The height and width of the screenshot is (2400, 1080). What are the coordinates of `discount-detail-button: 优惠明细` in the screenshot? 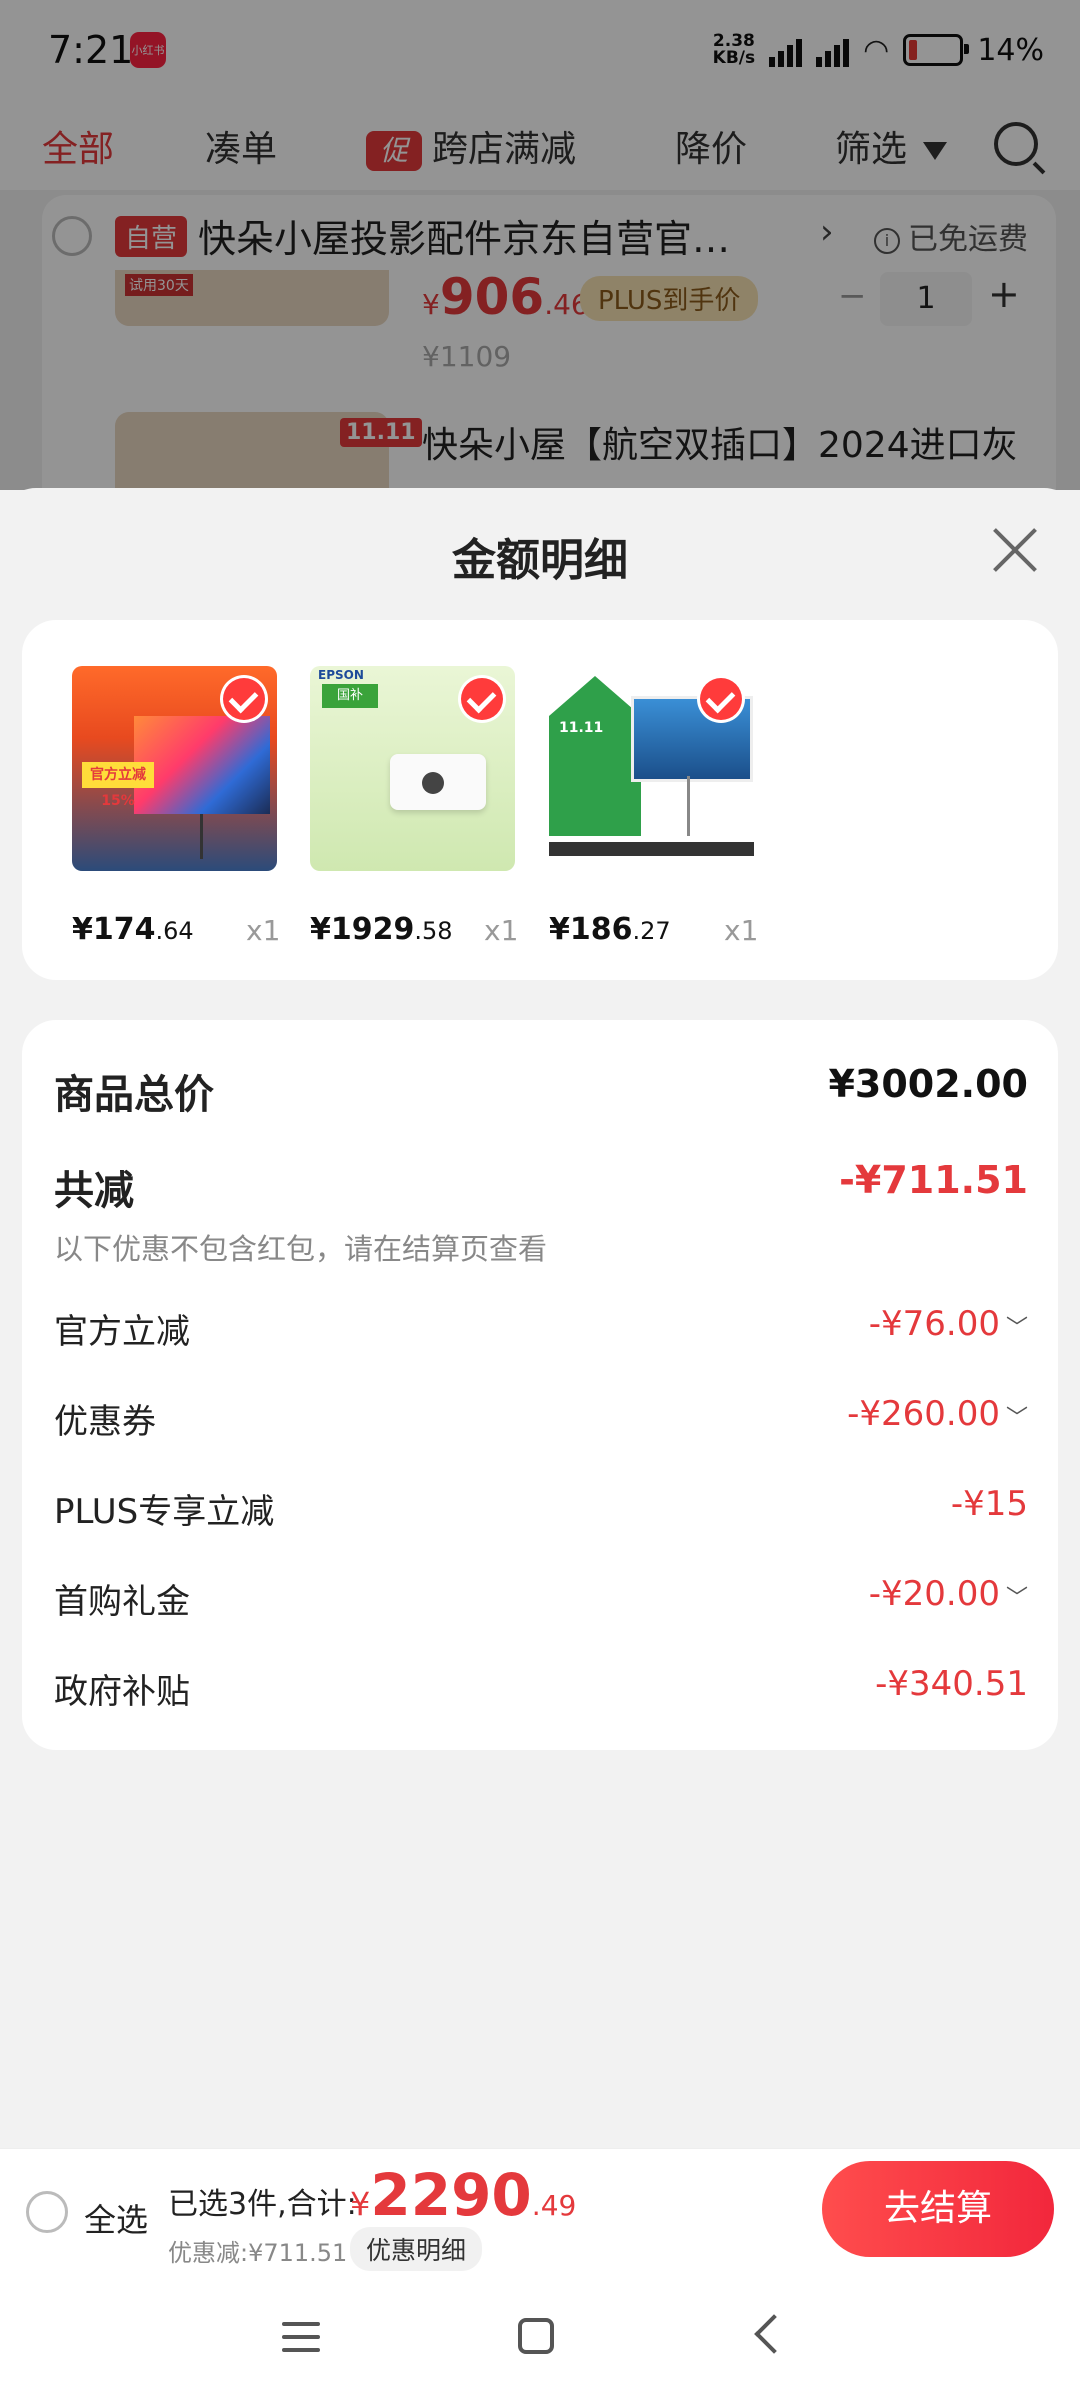 It's located at (416, 2249).